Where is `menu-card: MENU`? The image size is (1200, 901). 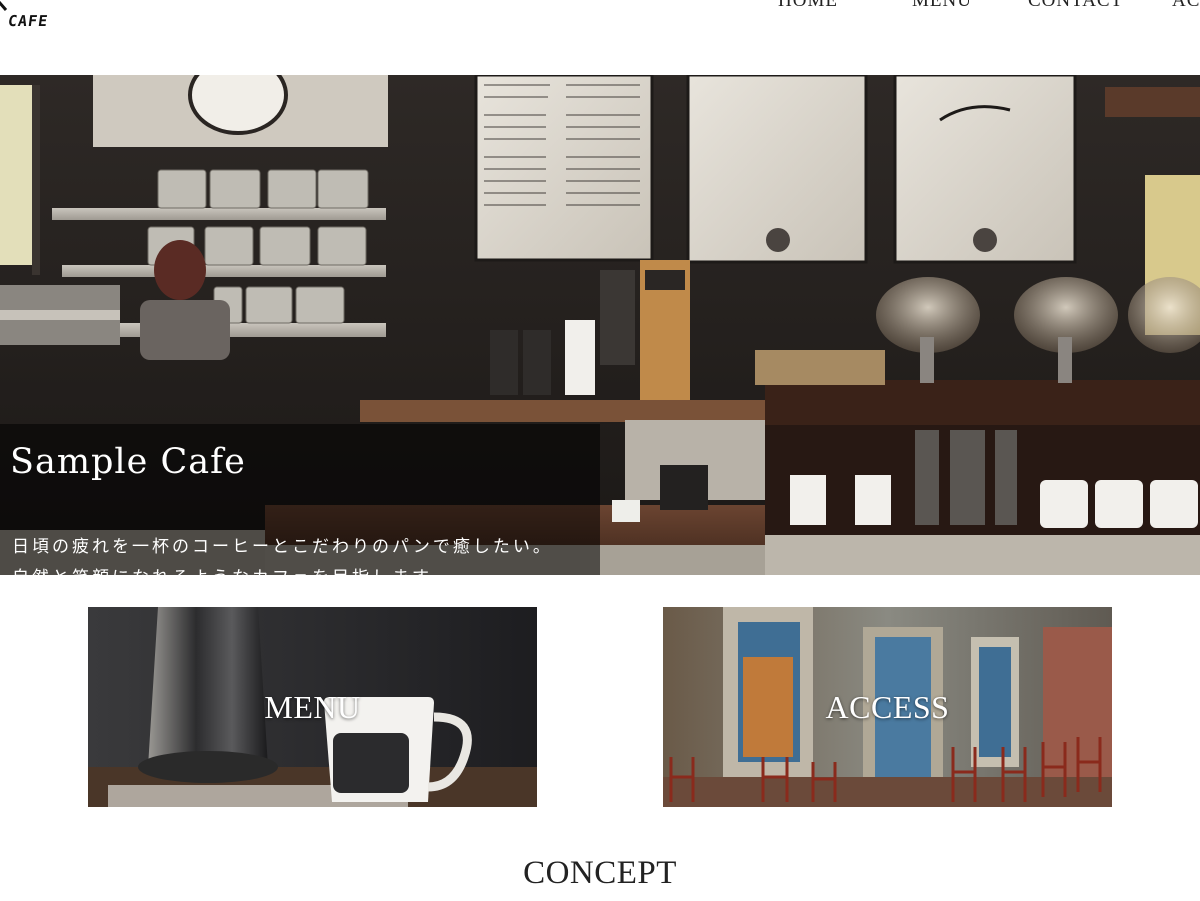 menu-card: MENU is located at coordinates (312, 707).